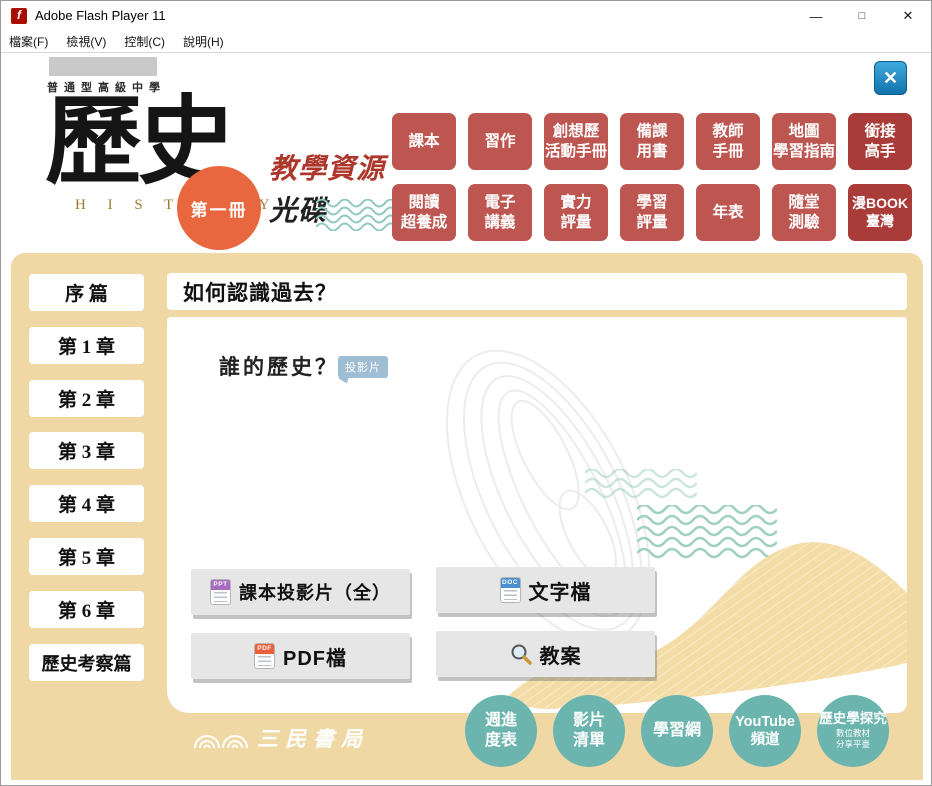 The image size is (932, 786). I want to click on sidebar-item-ch1: 第 1 章, so click(86, 345).